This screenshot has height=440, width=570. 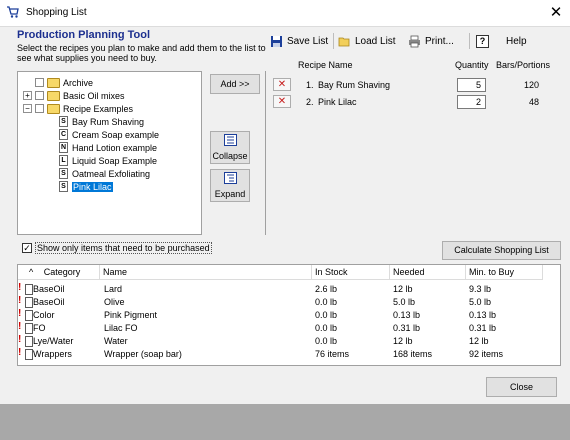 What do you see at coordinates (407, 328) in the screenshot?
I see `cell-needed: 0.31 lb` at bounding box center [407, 328].